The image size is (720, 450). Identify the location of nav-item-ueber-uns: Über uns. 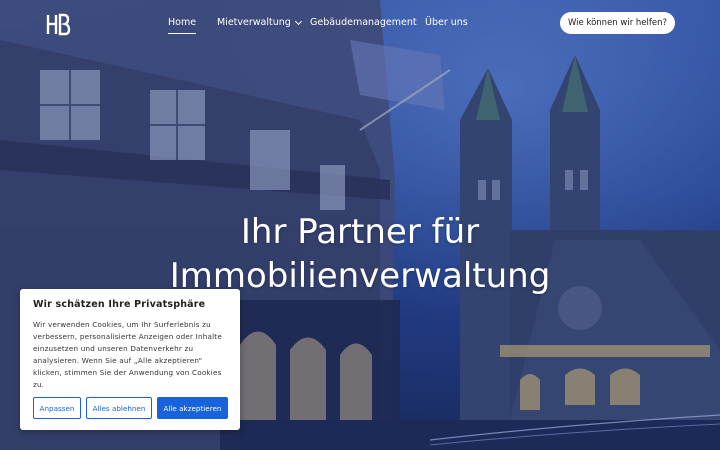
(446, 22).